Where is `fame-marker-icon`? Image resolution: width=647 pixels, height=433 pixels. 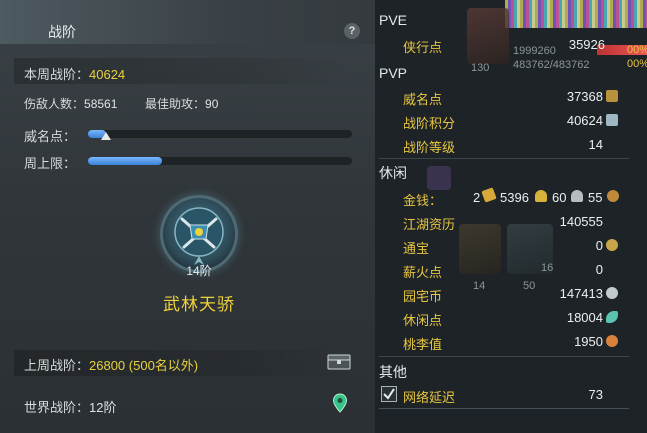 fame-marker-icon is located at coordinates (106, 136).